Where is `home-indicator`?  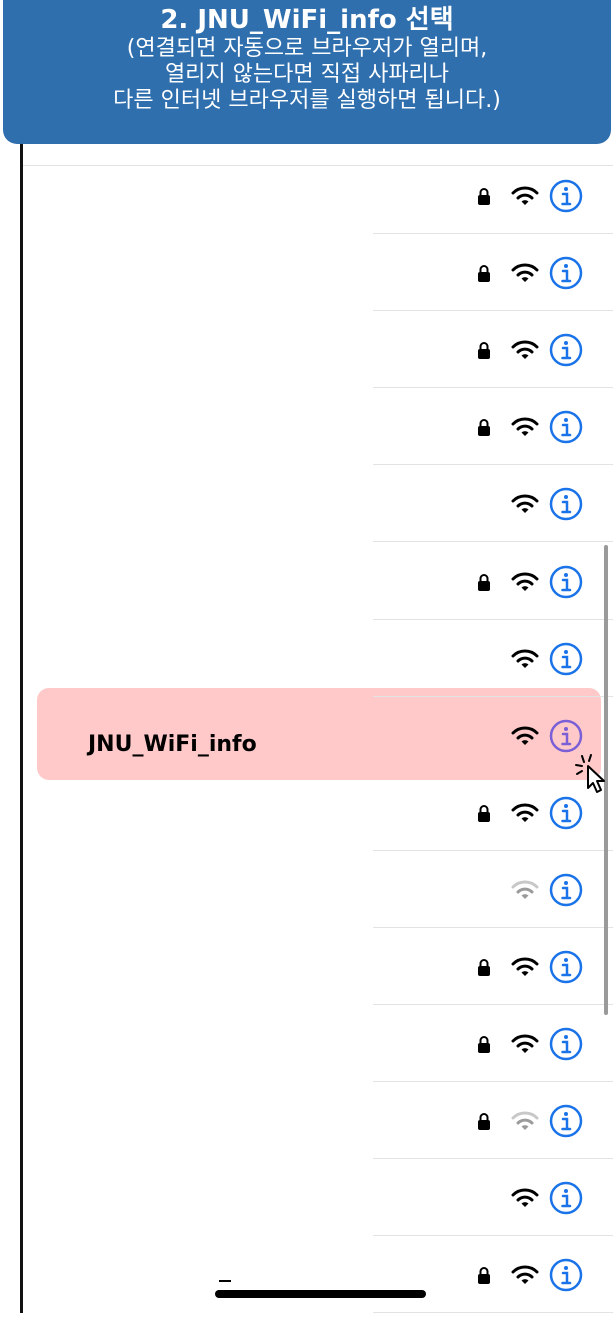 home-indicator is located at coordinates (320, 1294).